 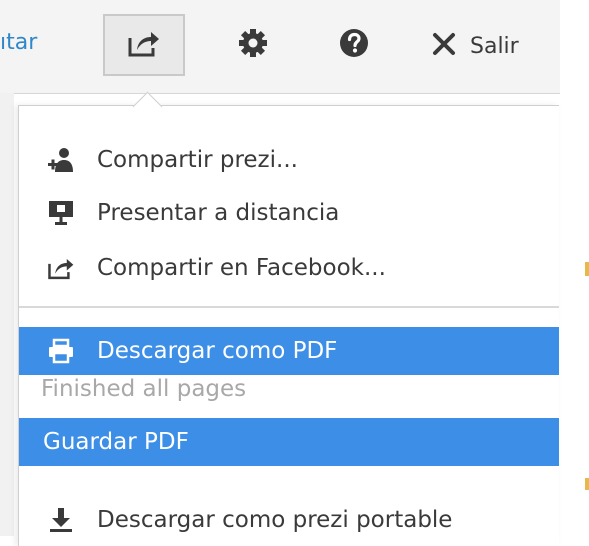 I want to click on exit-button: Salir, so click(x=475, y=46).